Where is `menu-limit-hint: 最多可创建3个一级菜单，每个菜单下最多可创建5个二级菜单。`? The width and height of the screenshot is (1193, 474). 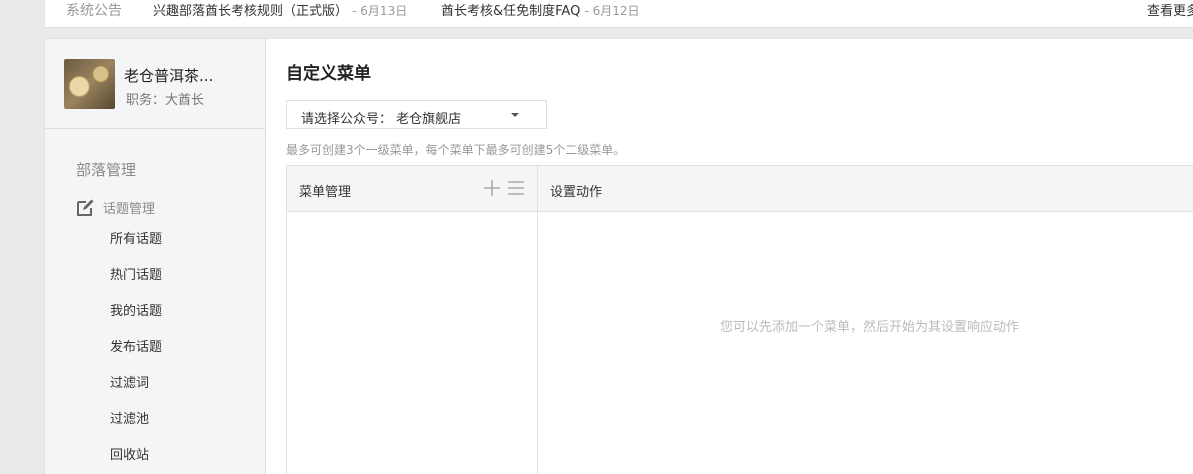 menu-limit-hint: 最多可创建3个一级菜单，每个菜单下最多可创建5个二级菜单。 is located at coordinates (456, 150).